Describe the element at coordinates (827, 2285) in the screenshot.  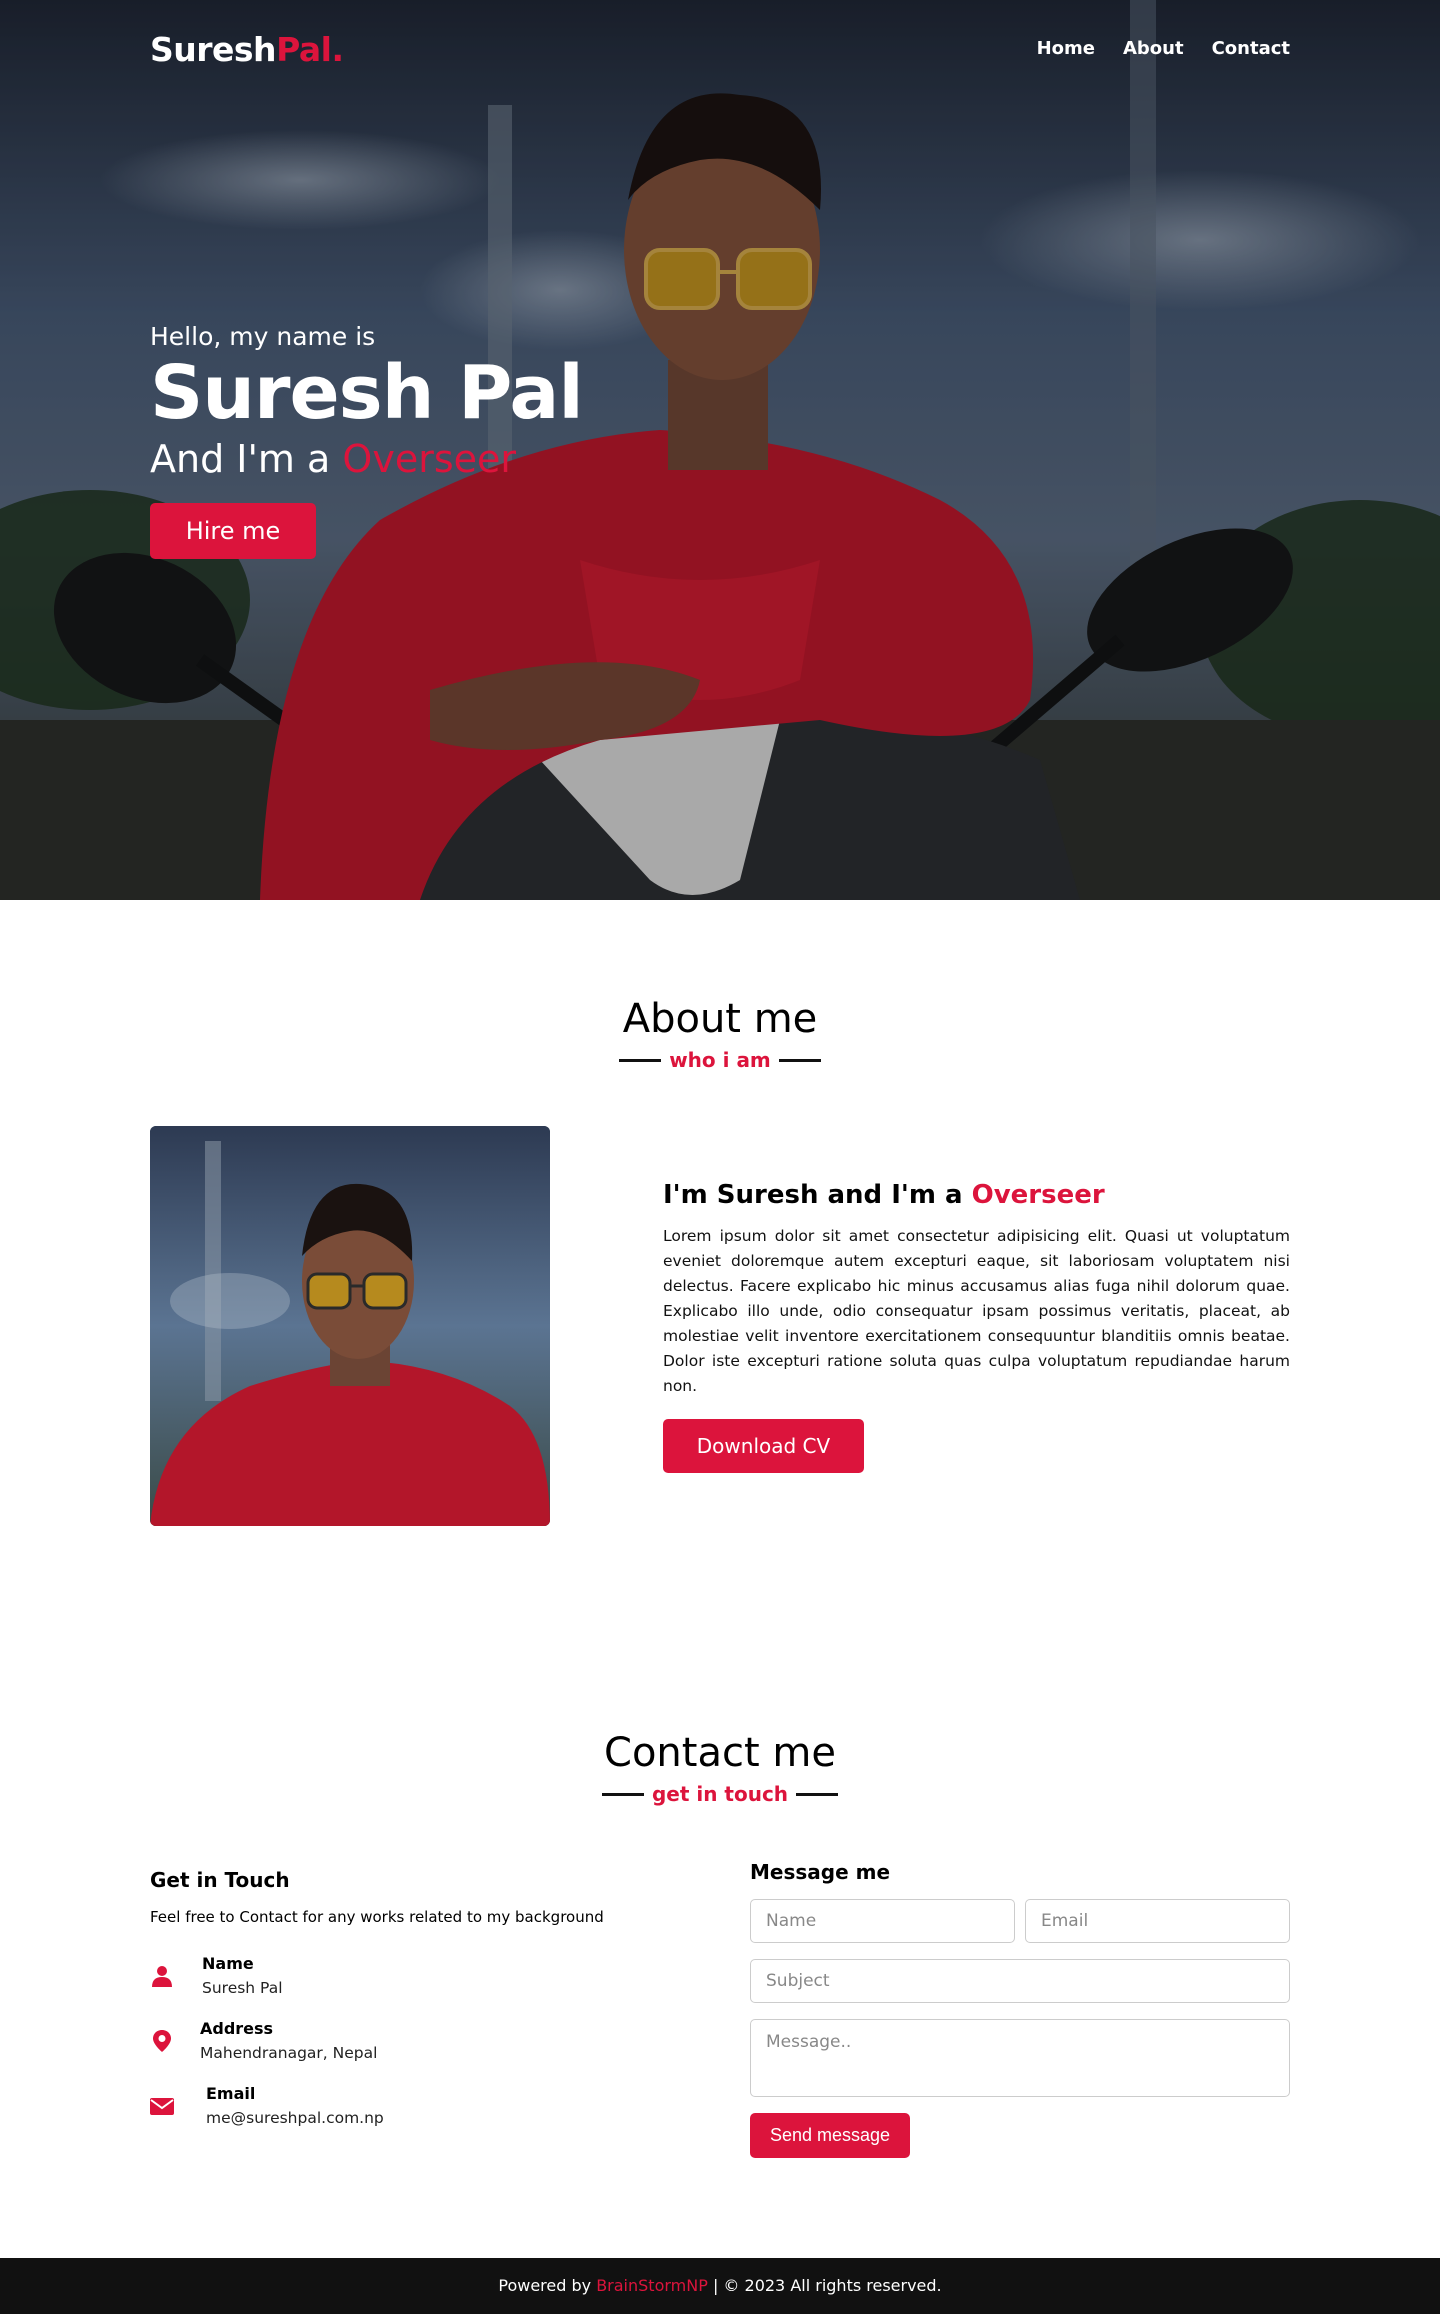
I see `footer-copyright: | © 2023 All rights reserved.` at that location.